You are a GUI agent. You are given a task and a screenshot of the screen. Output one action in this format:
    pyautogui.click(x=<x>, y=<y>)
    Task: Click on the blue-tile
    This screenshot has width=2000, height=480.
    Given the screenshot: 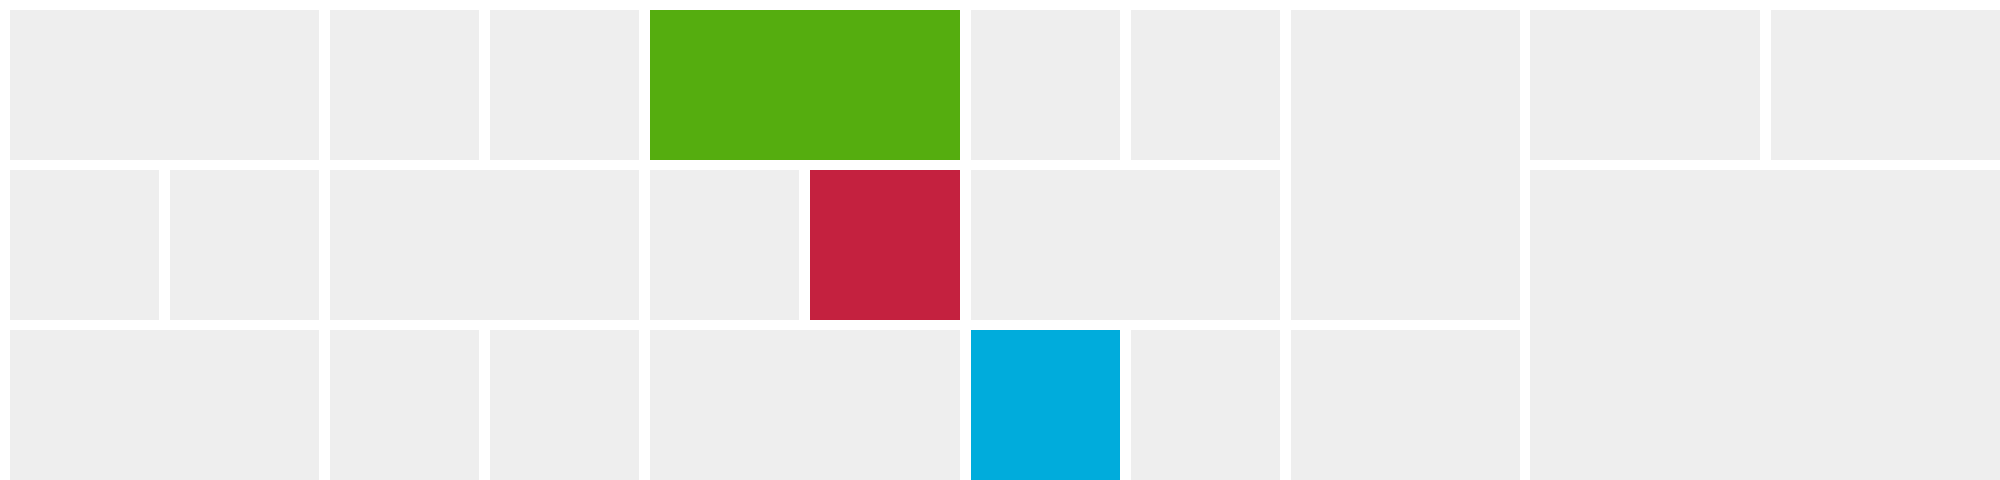 What is the action you would take?
    pyautogui.click(x=1045, y=405)
    